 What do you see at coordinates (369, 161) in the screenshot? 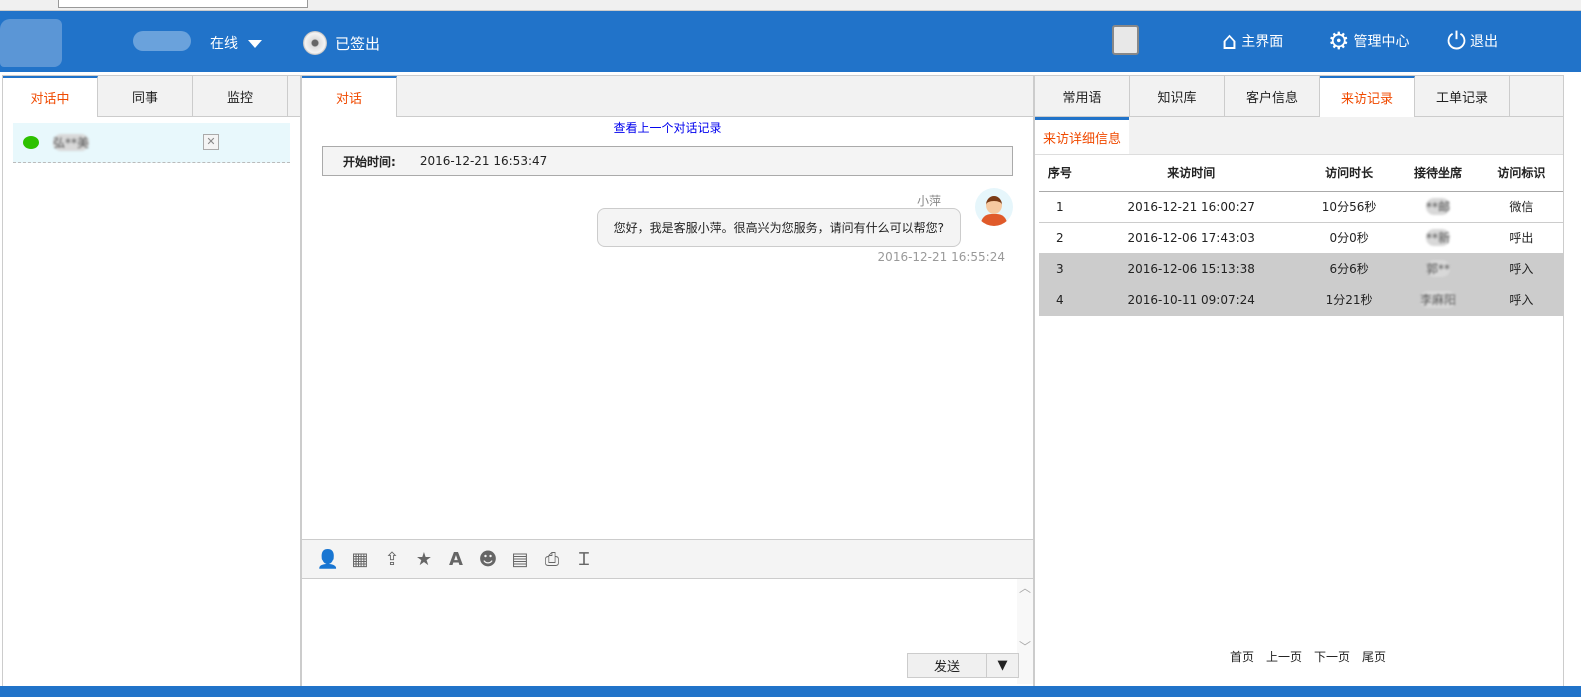
I see `start-time-label: 开始时间:` at bounding box center [369, 161].